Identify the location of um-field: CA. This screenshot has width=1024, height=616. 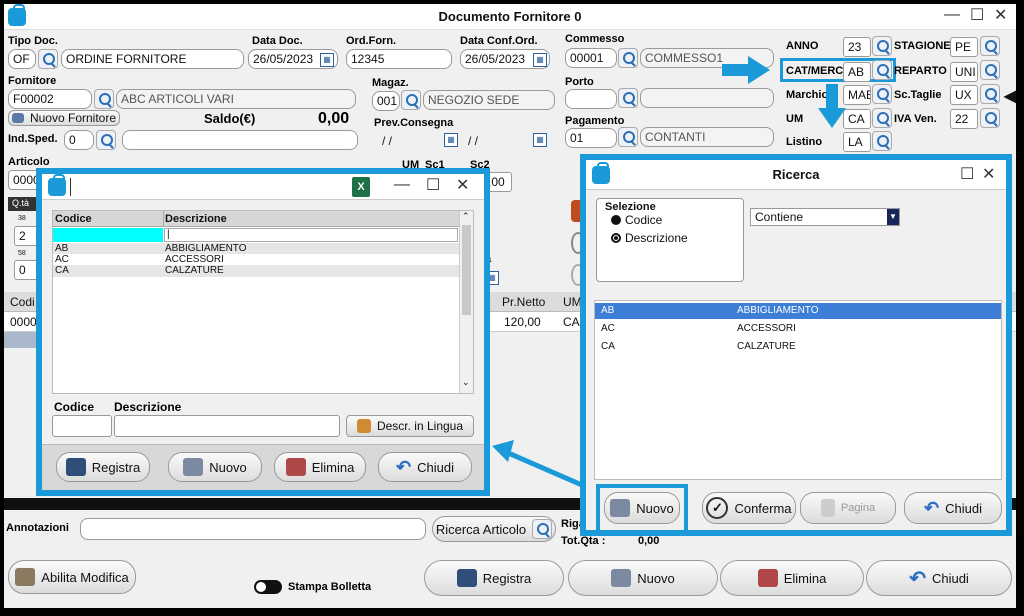
(857, 119).